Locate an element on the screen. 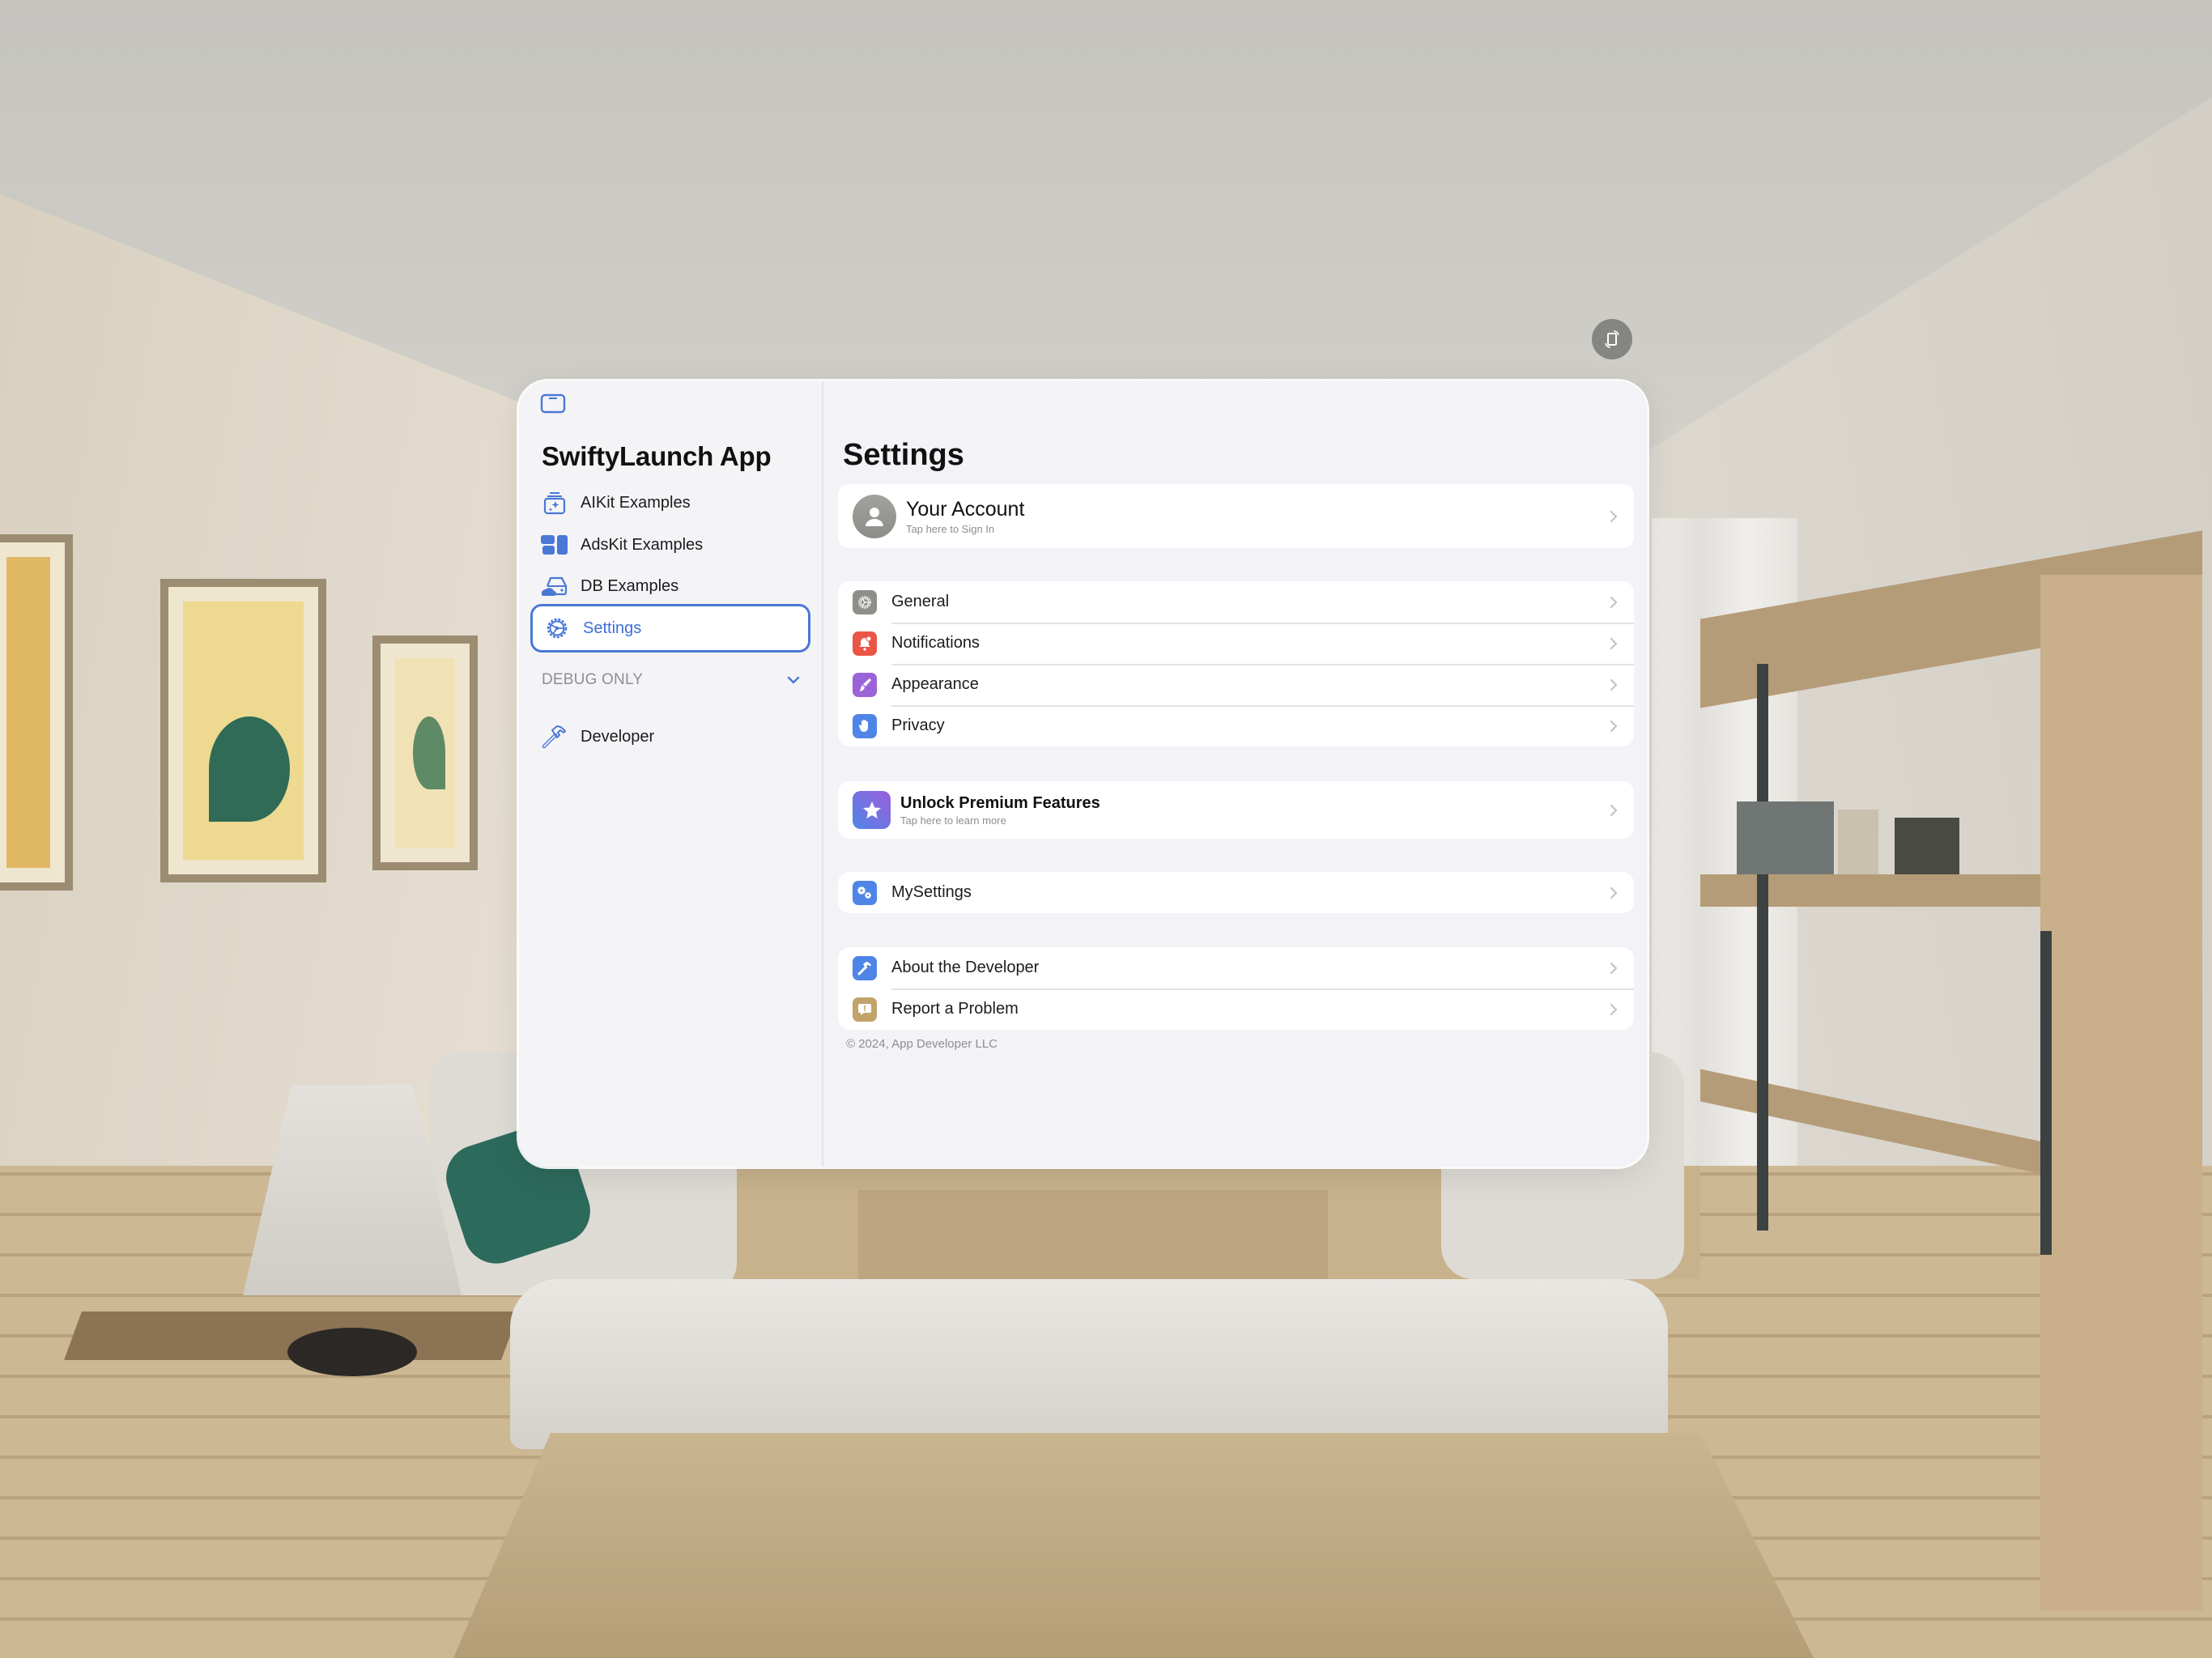 The height and width of the screenshot is (1658, 2212). sidebar-toggle-icon is located at coordinates (553, 403).